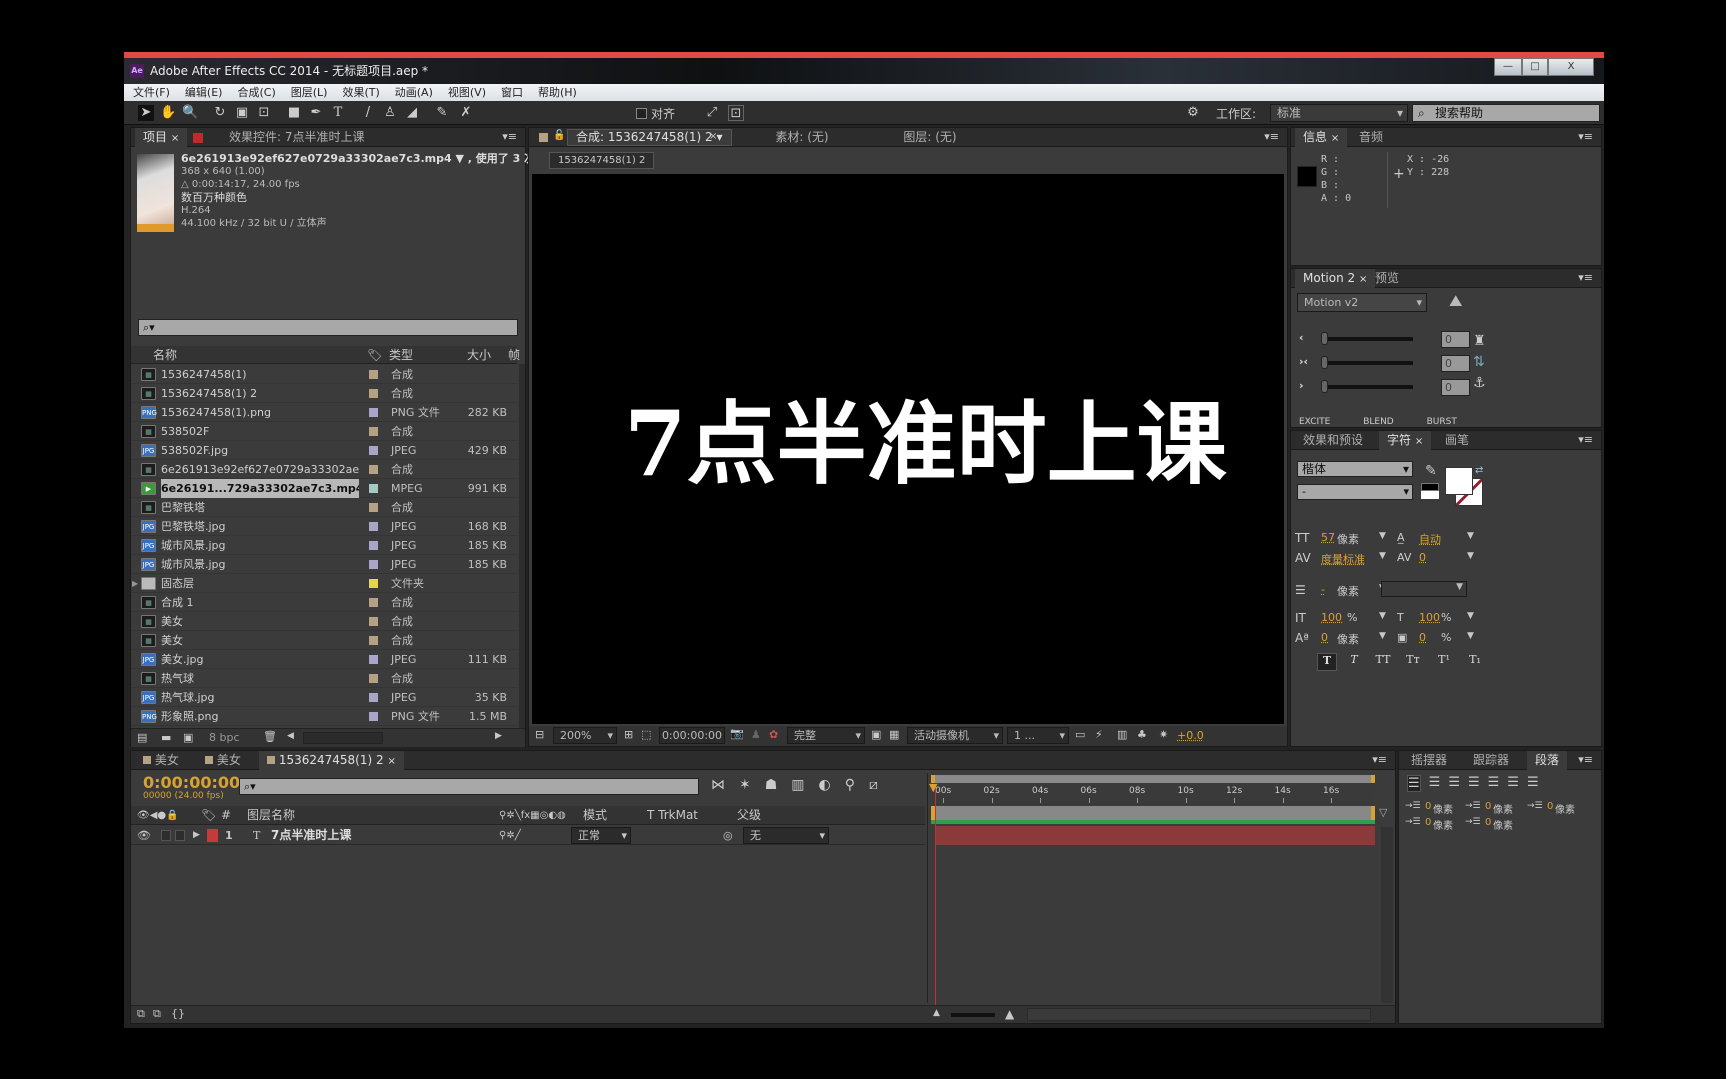 The height and width of the screenshot is (1079, 1726). What do you see at coordinates (168, 113) in the screenshot?
I see `hand-tool-icon: ✋` at bounding box center [168, 113].